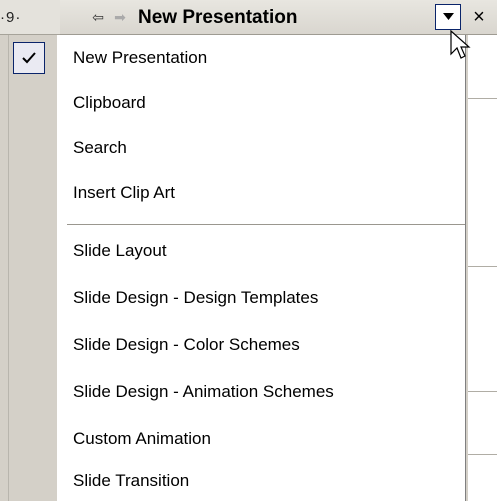 This screenshot has height=501, width=497. I want to click on task-pane-titlebar: ⇦ ➡ New Presentation ×, so click(278, 17).